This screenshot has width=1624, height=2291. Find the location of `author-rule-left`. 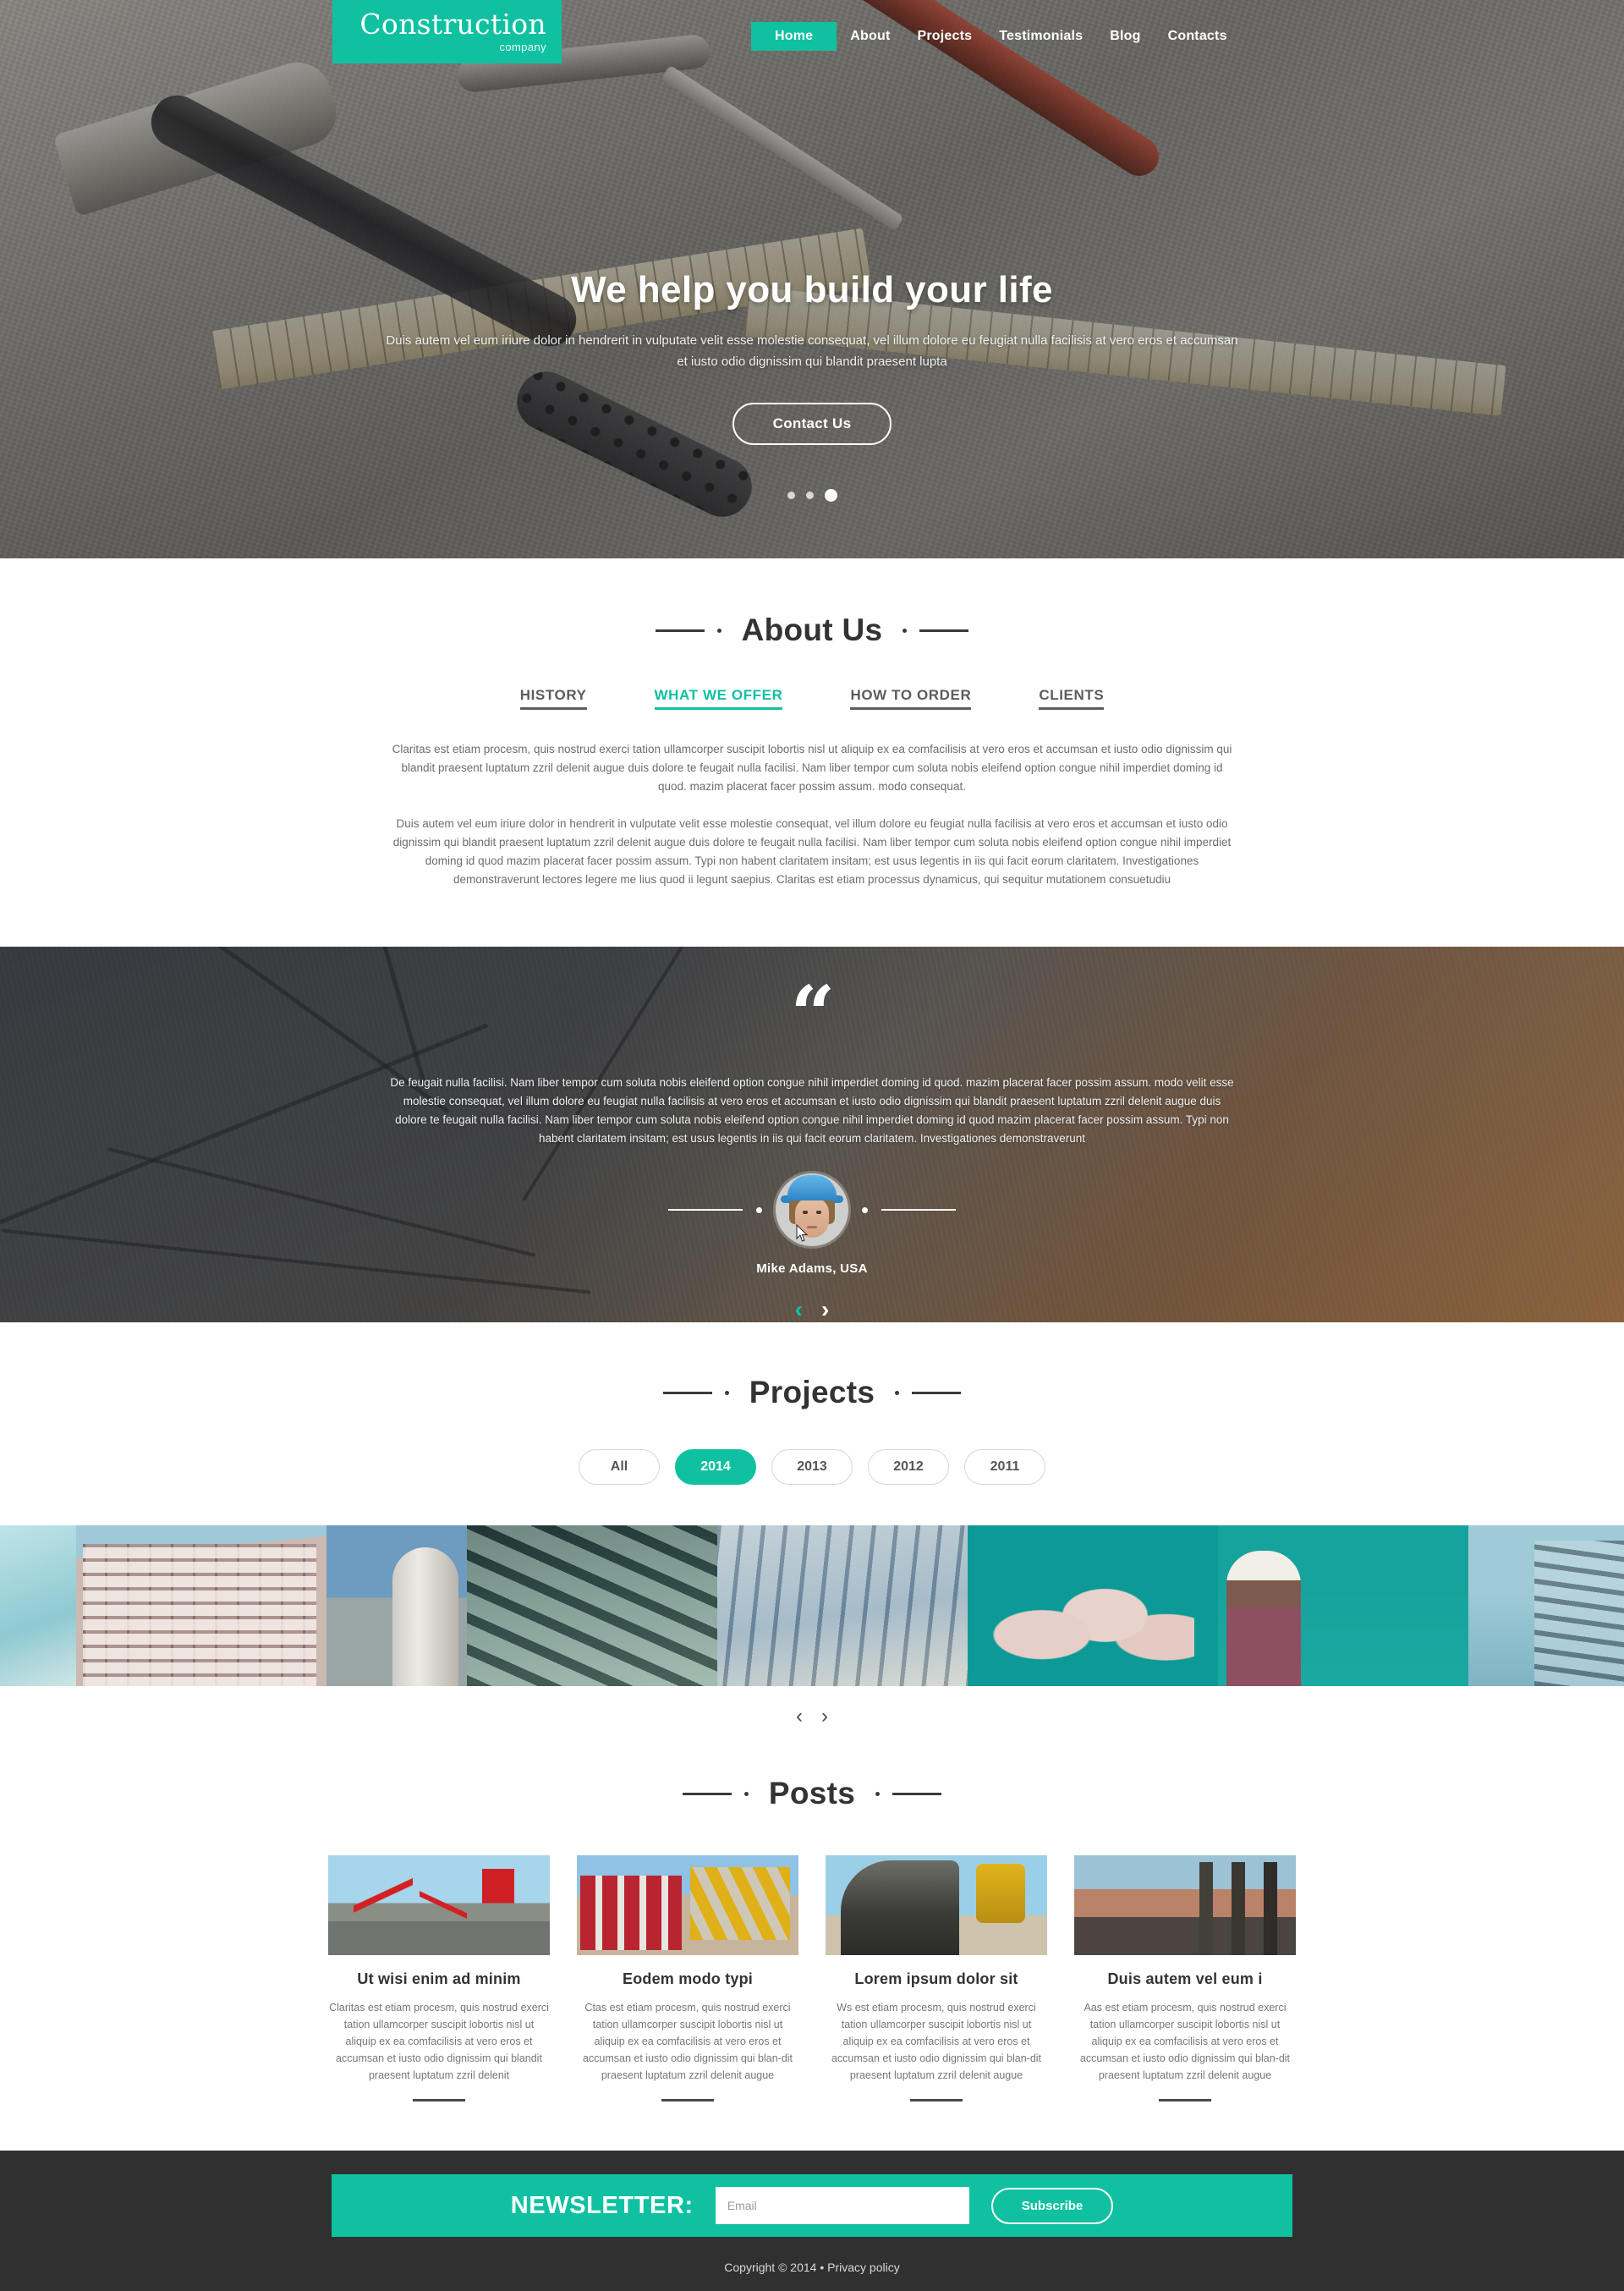

author-rule-left is located at coordinates (706, 1210).